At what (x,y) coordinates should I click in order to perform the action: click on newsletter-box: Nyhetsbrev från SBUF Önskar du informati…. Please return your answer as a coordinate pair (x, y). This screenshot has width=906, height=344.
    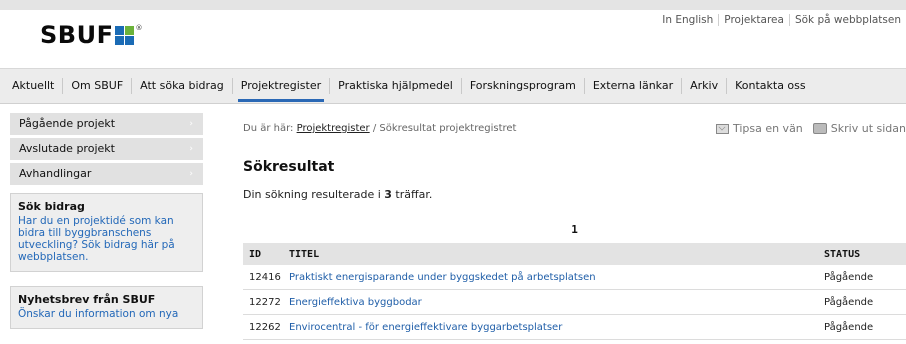
    Looking at the image, I should click on (106, 307).